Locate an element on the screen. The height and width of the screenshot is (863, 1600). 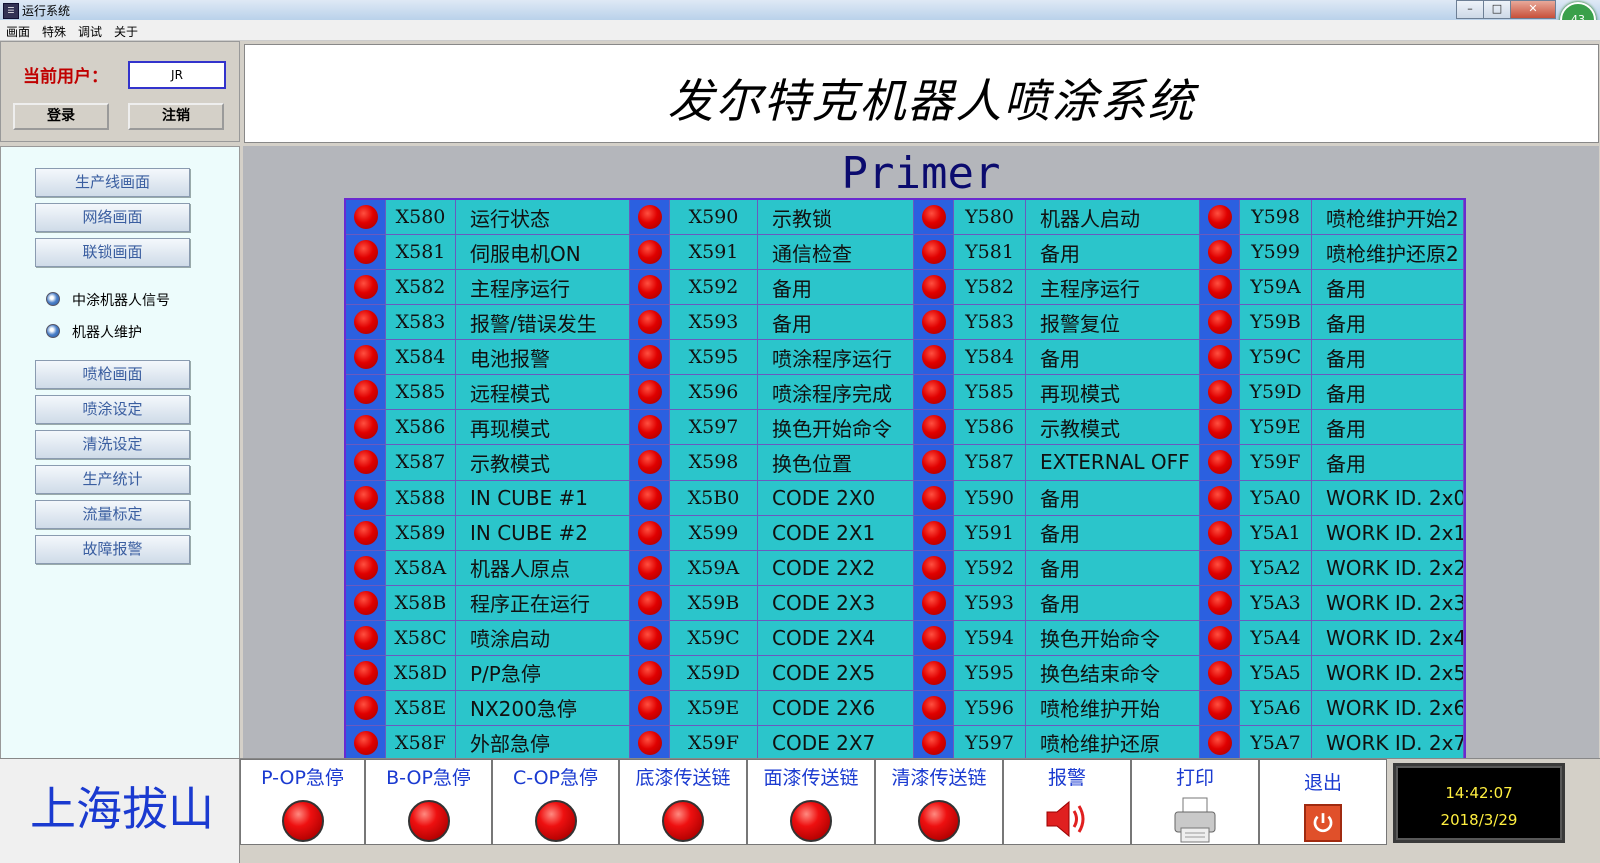
login-button: 登录 is located at coordinates (61, 116).